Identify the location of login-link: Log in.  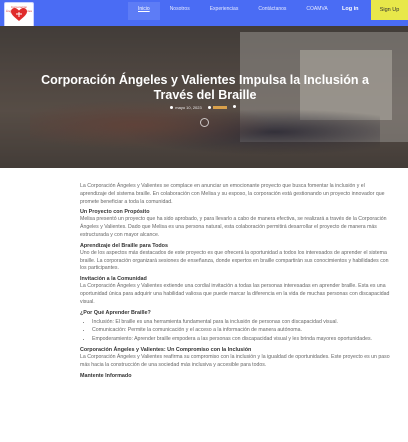
(350, 9).